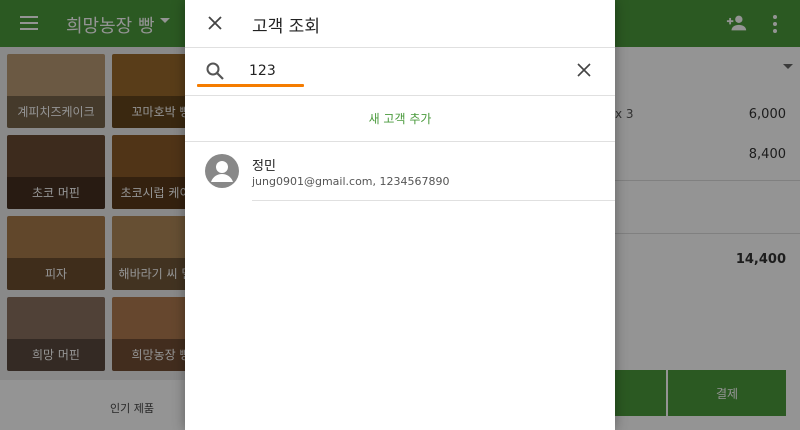  I want to click on customer-contact: jung0901@gmail.com, 1234567890, so click(351, 181).